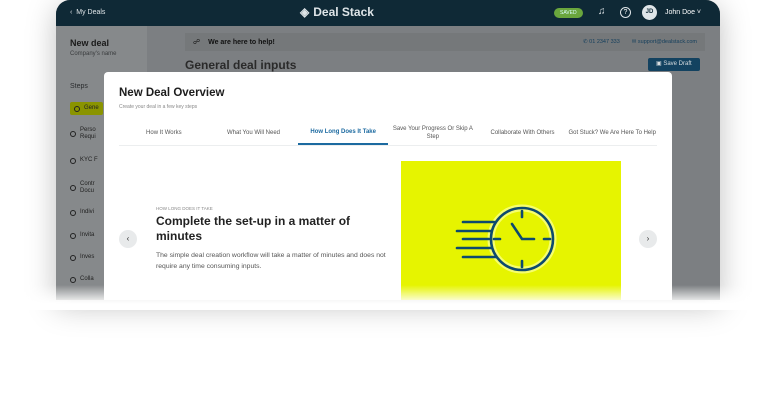 The width and height of the screenshot is (778, 414). I want to click on next-slide-button: ›, so click(648, 239).